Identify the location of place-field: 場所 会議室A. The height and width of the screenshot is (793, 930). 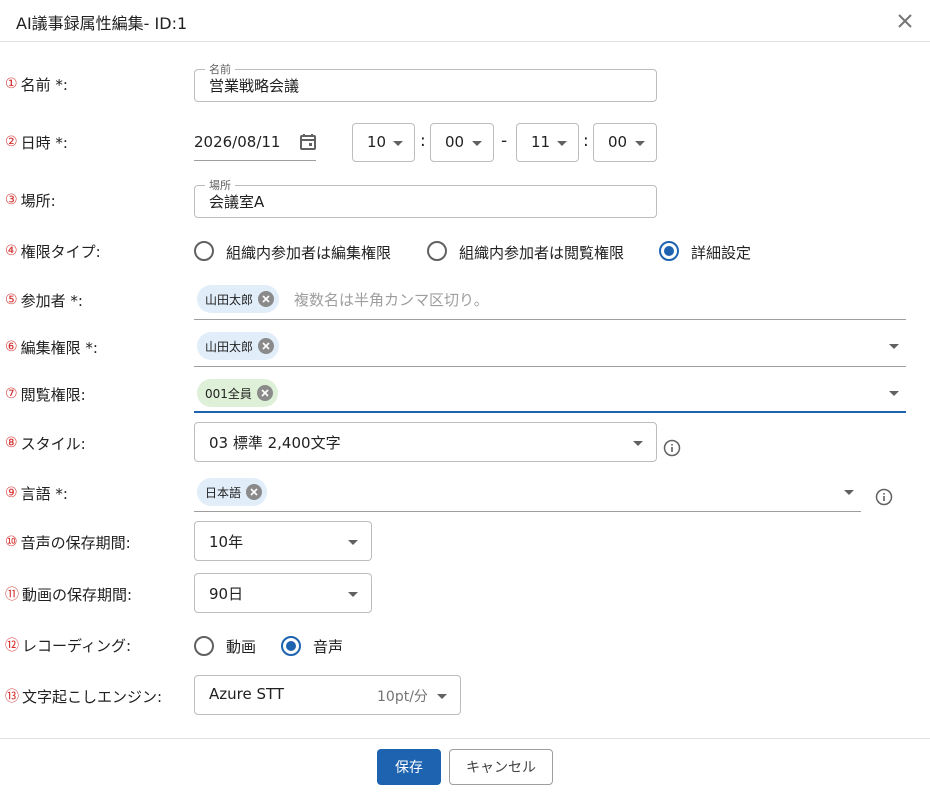
(425, 197).